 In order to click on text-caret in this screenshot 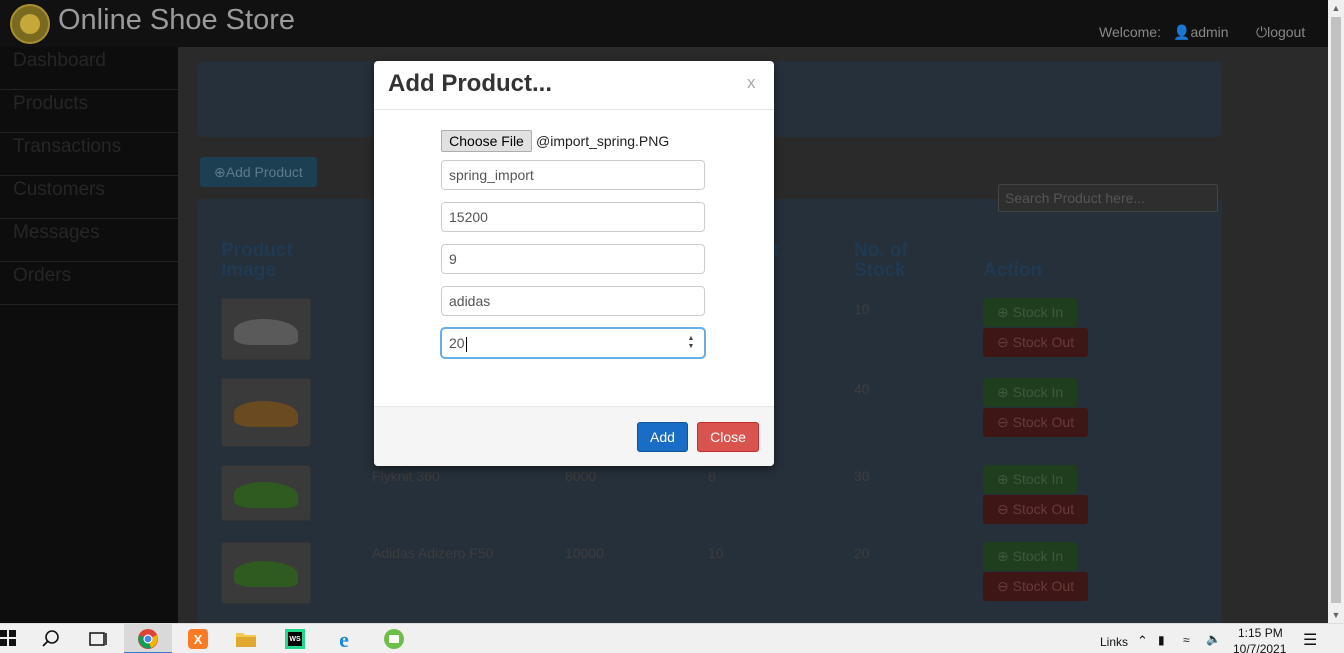, I will do `click(466, 344)`.